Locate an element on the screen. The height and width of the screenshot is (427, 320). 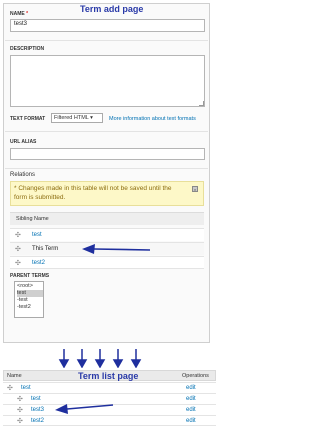
parent-terms-label: PARENT TERMS is located at coordinates (30, 276).